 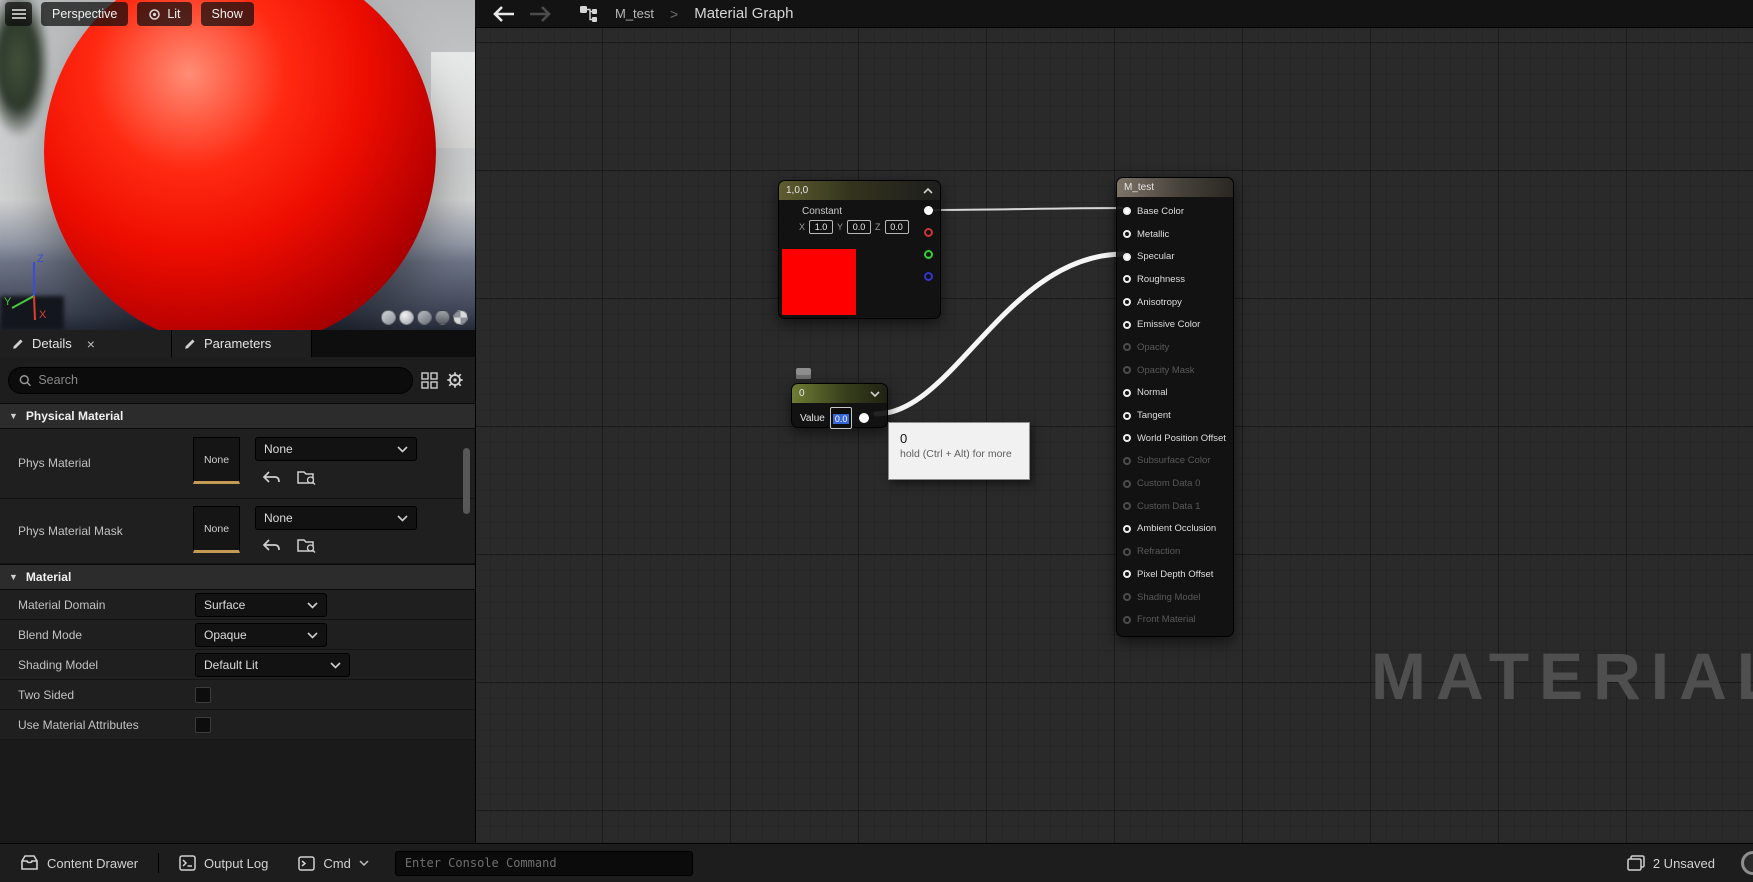 I want to click on result-pin-emissive-color: Emissive Color, so click(x=1175, y=324).